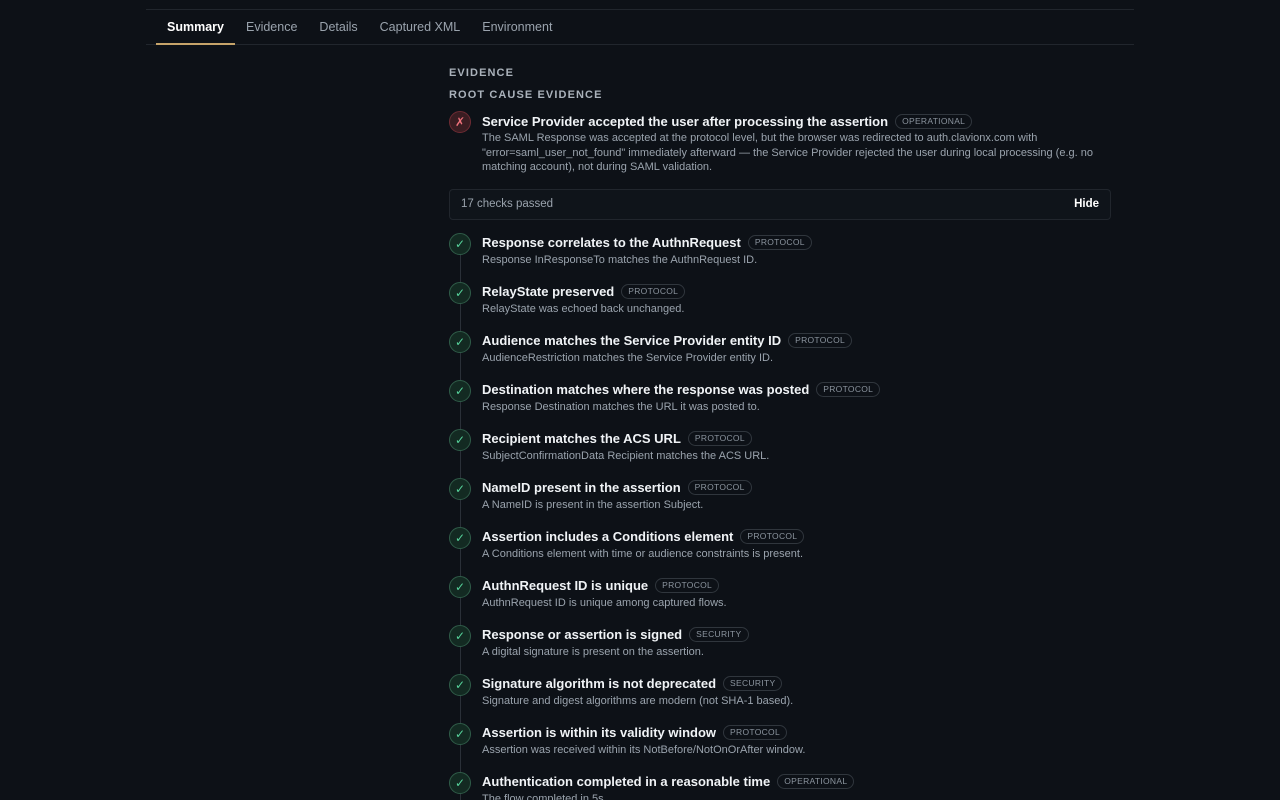 This screenshot has width=1280, height=800. What do you see at coordinates (548, 291) in the screenshot?
I see `check-title: RelayState preserved` at bounding box center [548, 291].